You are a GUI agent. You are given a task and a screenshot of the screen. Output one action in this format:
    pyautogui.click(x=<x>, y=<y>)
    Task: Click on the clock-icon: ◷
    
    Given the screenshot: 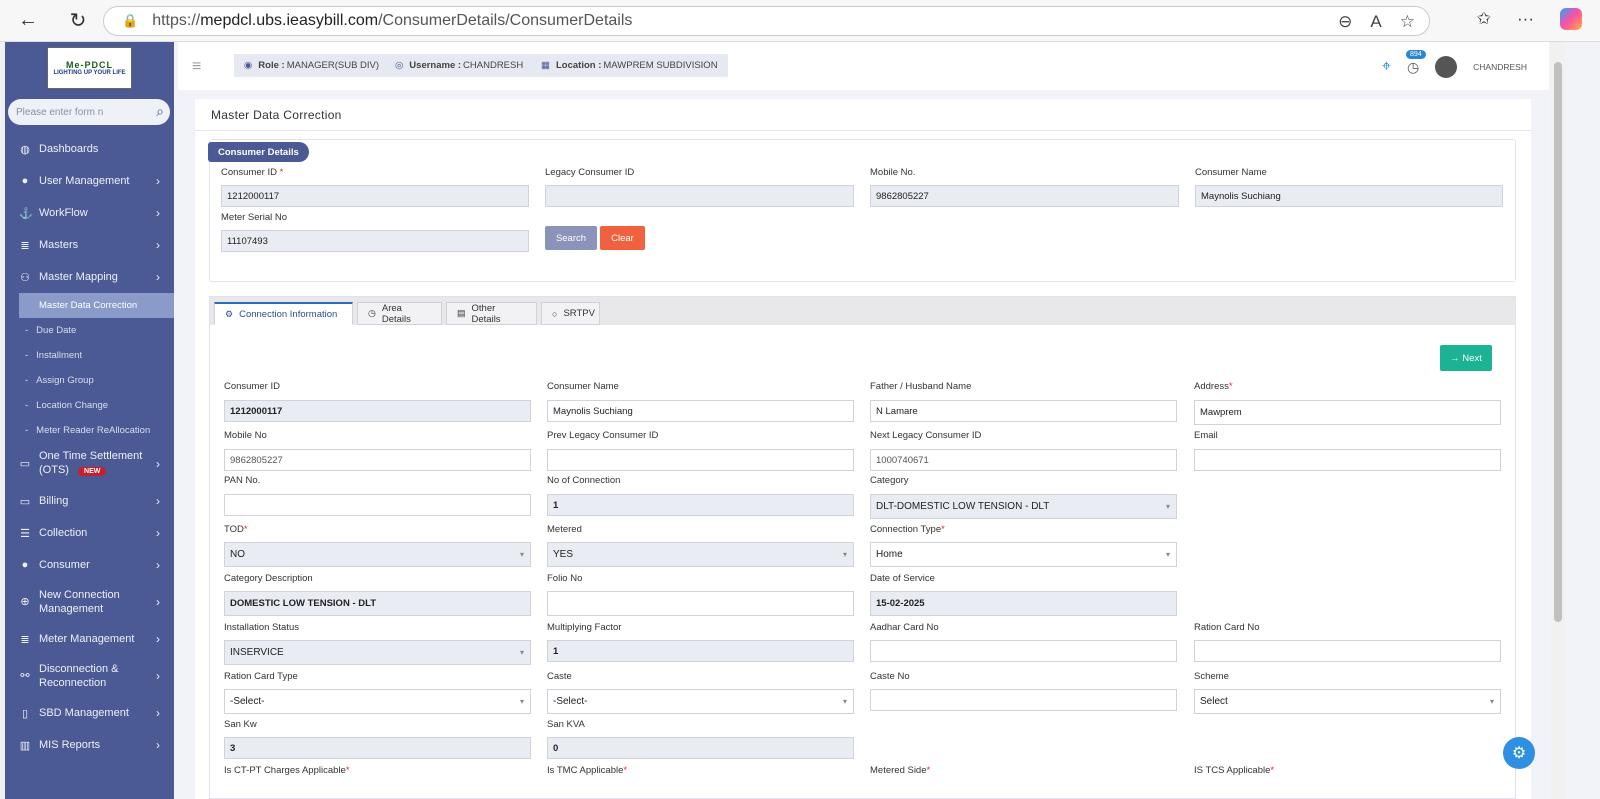 What is the action you would take?
    pyautogui.click(x=1413, y=67)
    